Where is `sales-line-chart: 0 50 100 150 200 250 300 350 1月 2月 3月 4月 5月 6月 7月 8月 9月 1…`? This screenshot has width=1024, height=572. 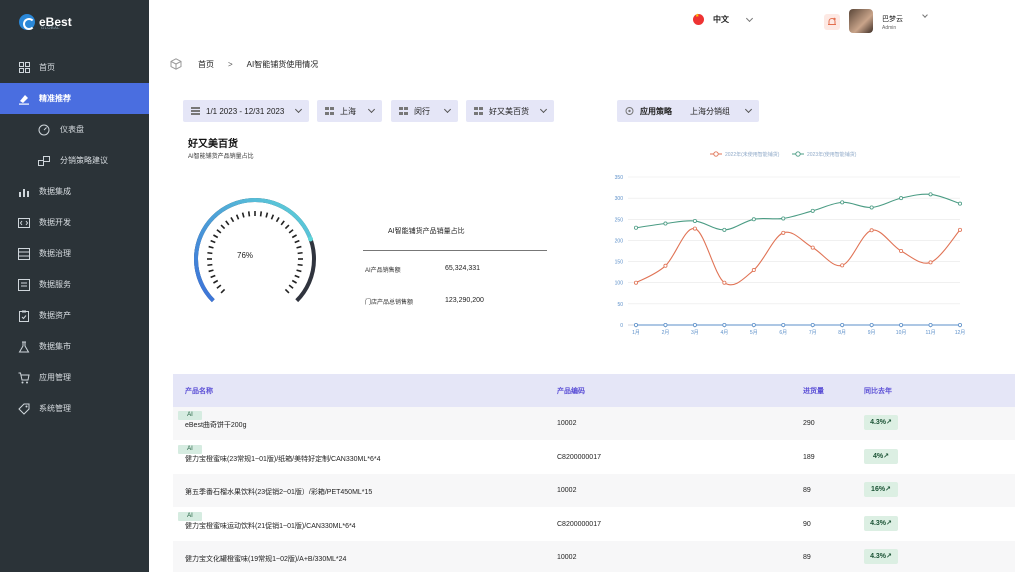 sales-line-chart: 0 50 100 150 200 250 300 350 1月 2月 3月 4月 5月 6月 7月 8月 9月 1… is located at coordinates (790, 243).